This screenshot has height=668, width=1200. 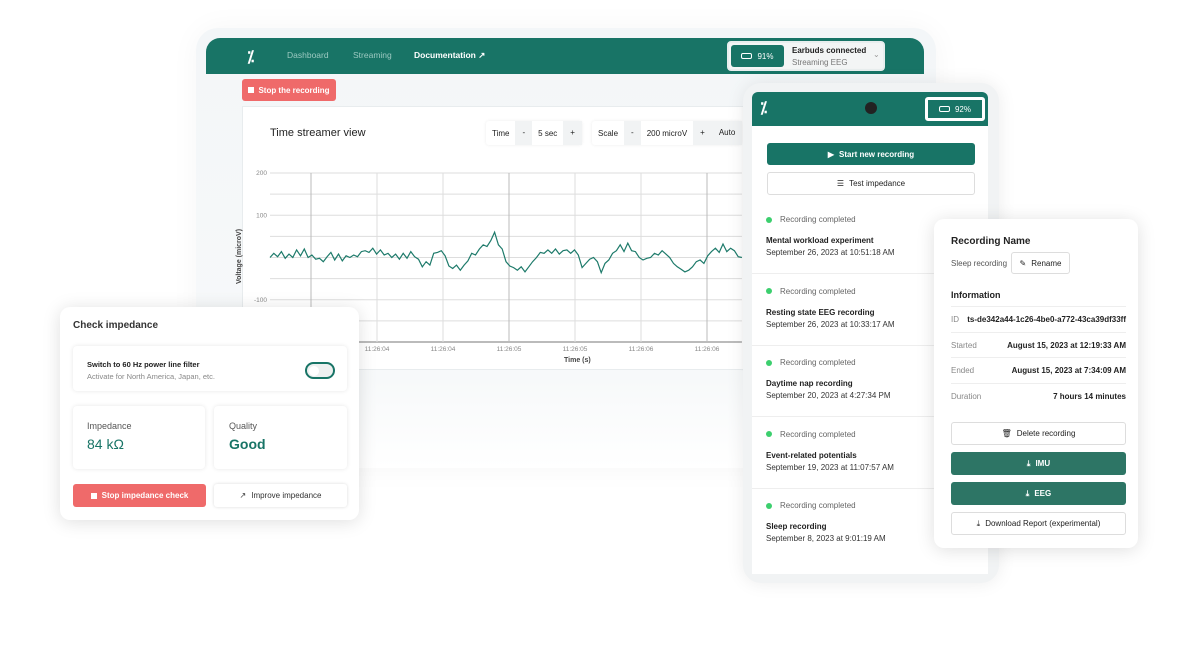 What do you see at coordinates (240, 256) in the screenshot?
I see `y-axis-label: Voltage (microV)` at bounding box center [240, 256].